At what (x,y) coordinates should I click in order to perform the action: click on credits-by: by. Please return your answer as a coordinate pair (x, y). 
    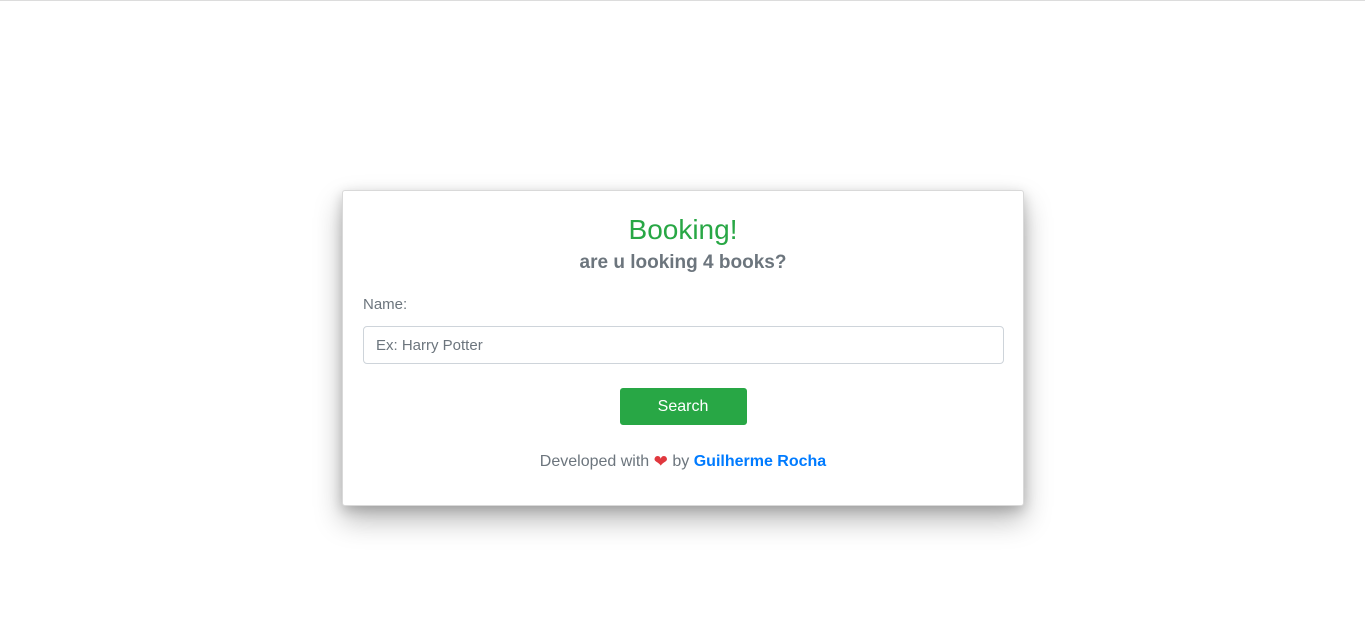
    Looking at the image, I should click on (681, 461).